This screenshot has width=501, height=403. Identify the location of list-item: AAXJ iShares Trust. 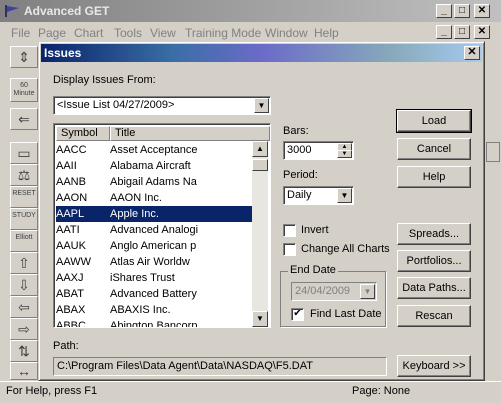
(154, 278).